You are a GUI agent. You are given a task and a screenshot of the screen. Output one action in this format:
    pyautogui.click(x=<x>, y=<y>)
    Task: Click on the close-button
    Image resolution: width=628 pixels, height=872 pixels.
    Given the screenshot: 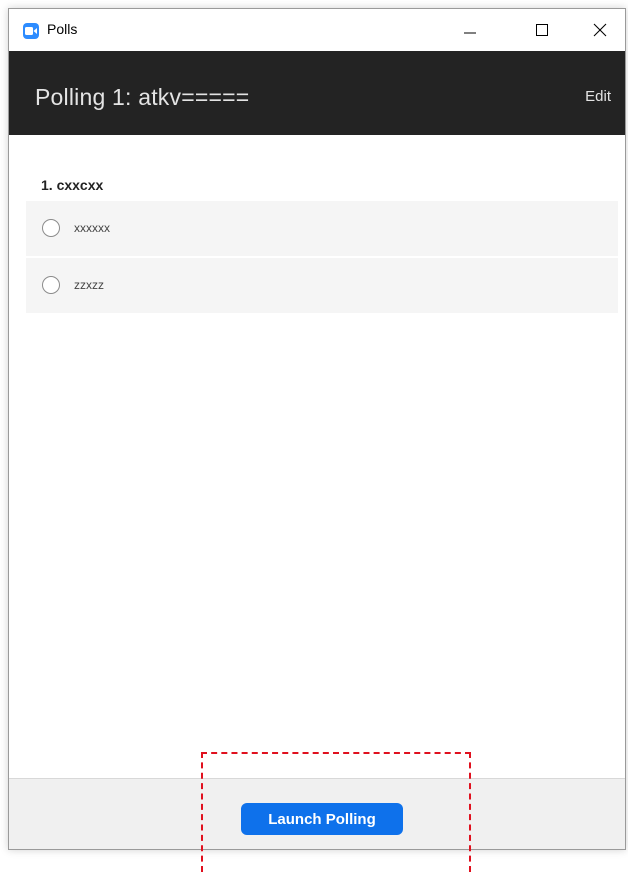 What is the action you would take?
    pyautogui.click(x=600, y=30)
    